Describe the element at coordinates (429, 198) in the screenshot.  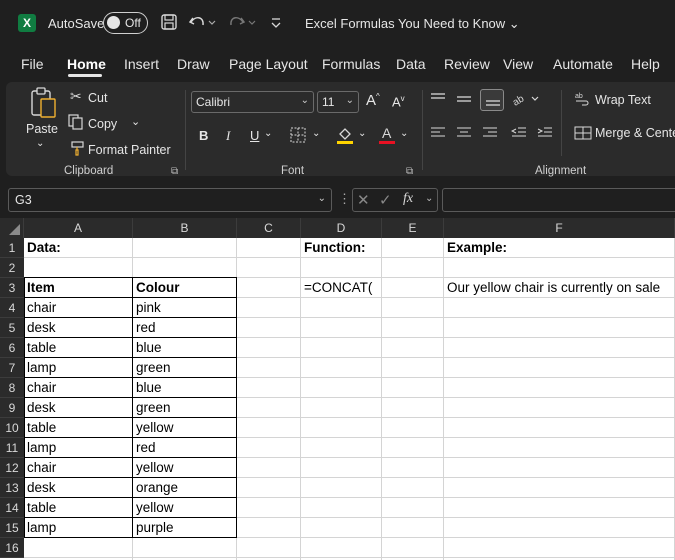
I see `chevron-down-icon: ⌄` at that location.